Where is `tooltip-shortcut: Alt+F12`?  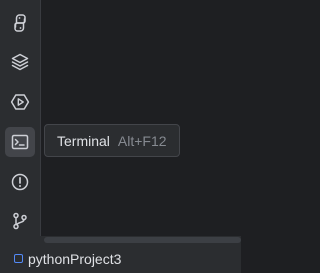
tooltip-shortcut: Alt+F12 is located at coordinates (142, 140).